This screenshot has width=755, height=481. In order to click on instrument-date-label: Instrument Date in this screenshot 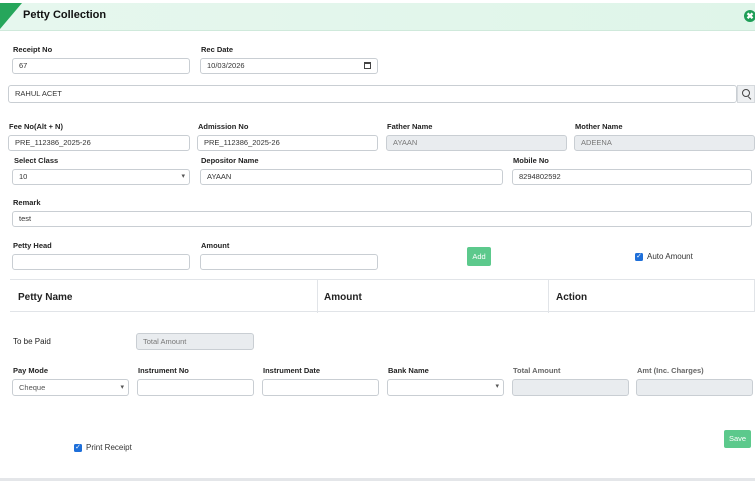, I will do `click(292, 370)`.